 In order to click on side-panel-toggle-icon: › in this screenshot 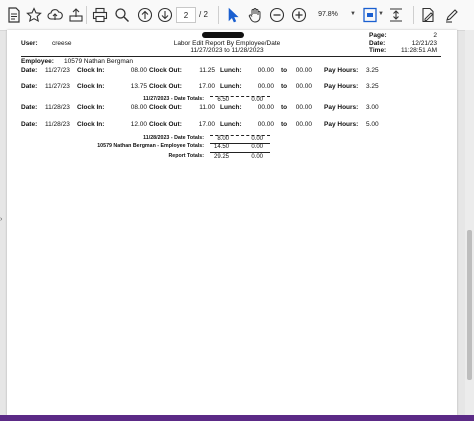, I will do `click(1, 219)`.